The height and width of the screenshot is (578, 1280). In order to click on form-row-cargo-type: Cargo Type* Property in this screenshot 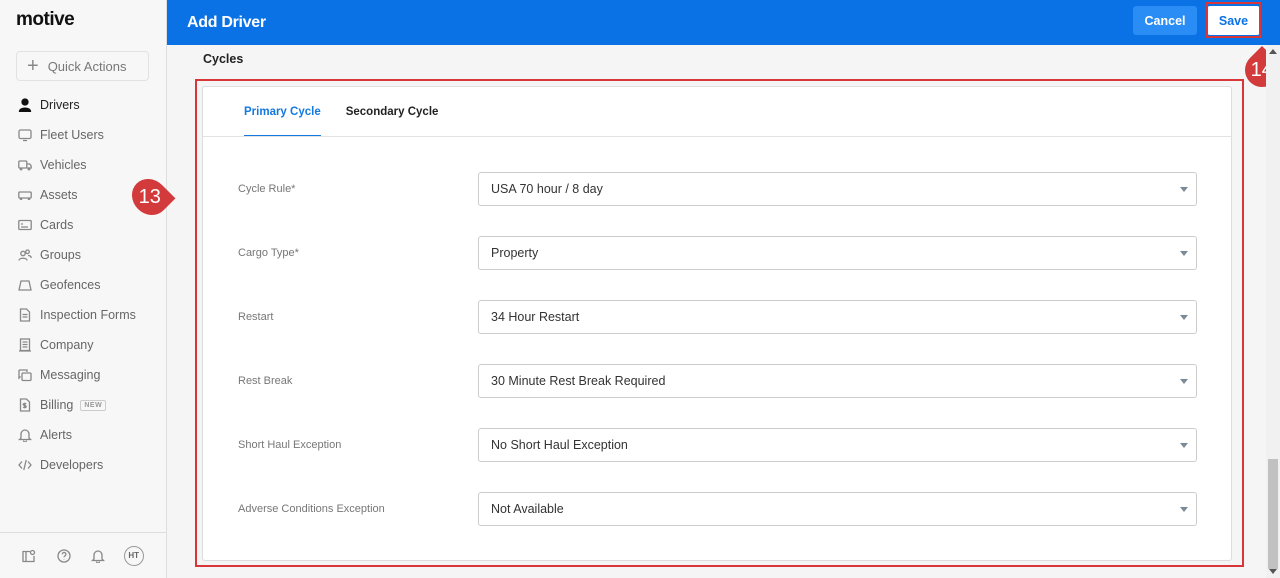, I will do `click(717, 253)`.